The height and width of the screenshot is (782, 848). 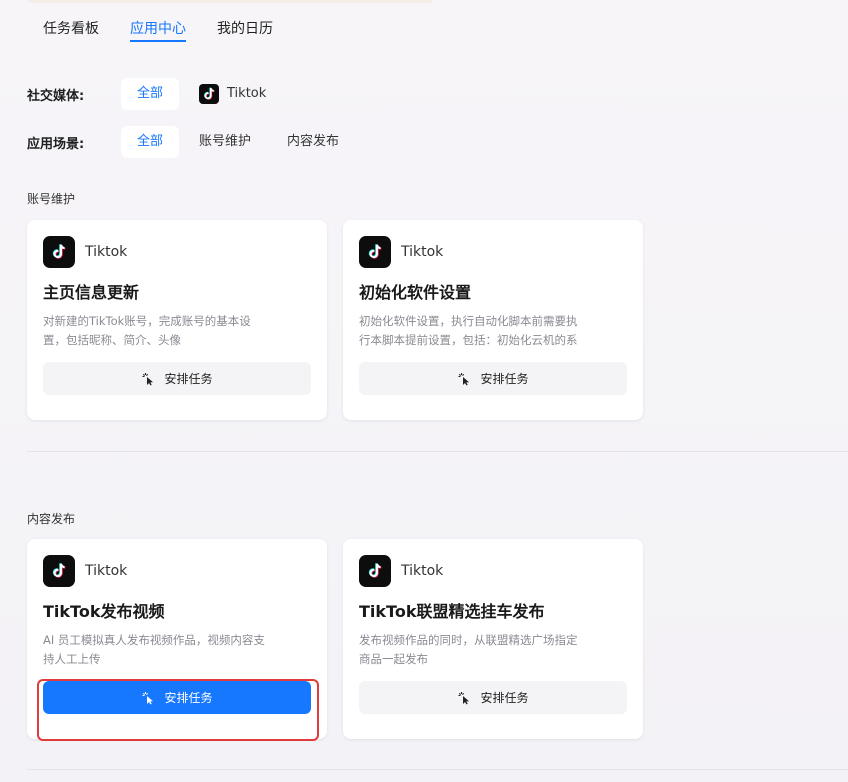 I want to click on filter-scene: 应用场景: 全部 账号维护 内容发布, so click(x=191, y=142).